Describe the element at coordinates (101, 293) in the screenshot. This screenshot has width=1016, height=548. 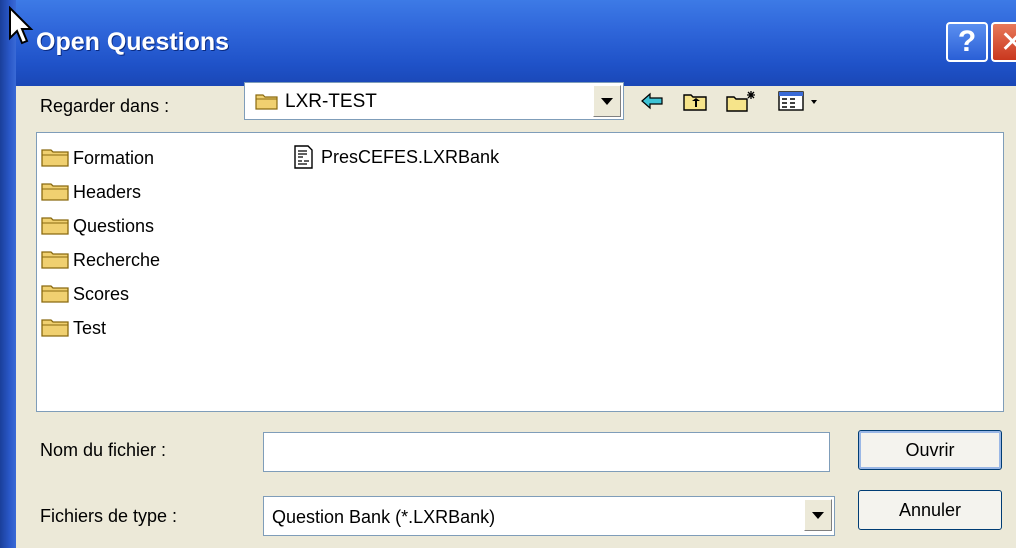
I see `folder-item-label: Scores` at that location.